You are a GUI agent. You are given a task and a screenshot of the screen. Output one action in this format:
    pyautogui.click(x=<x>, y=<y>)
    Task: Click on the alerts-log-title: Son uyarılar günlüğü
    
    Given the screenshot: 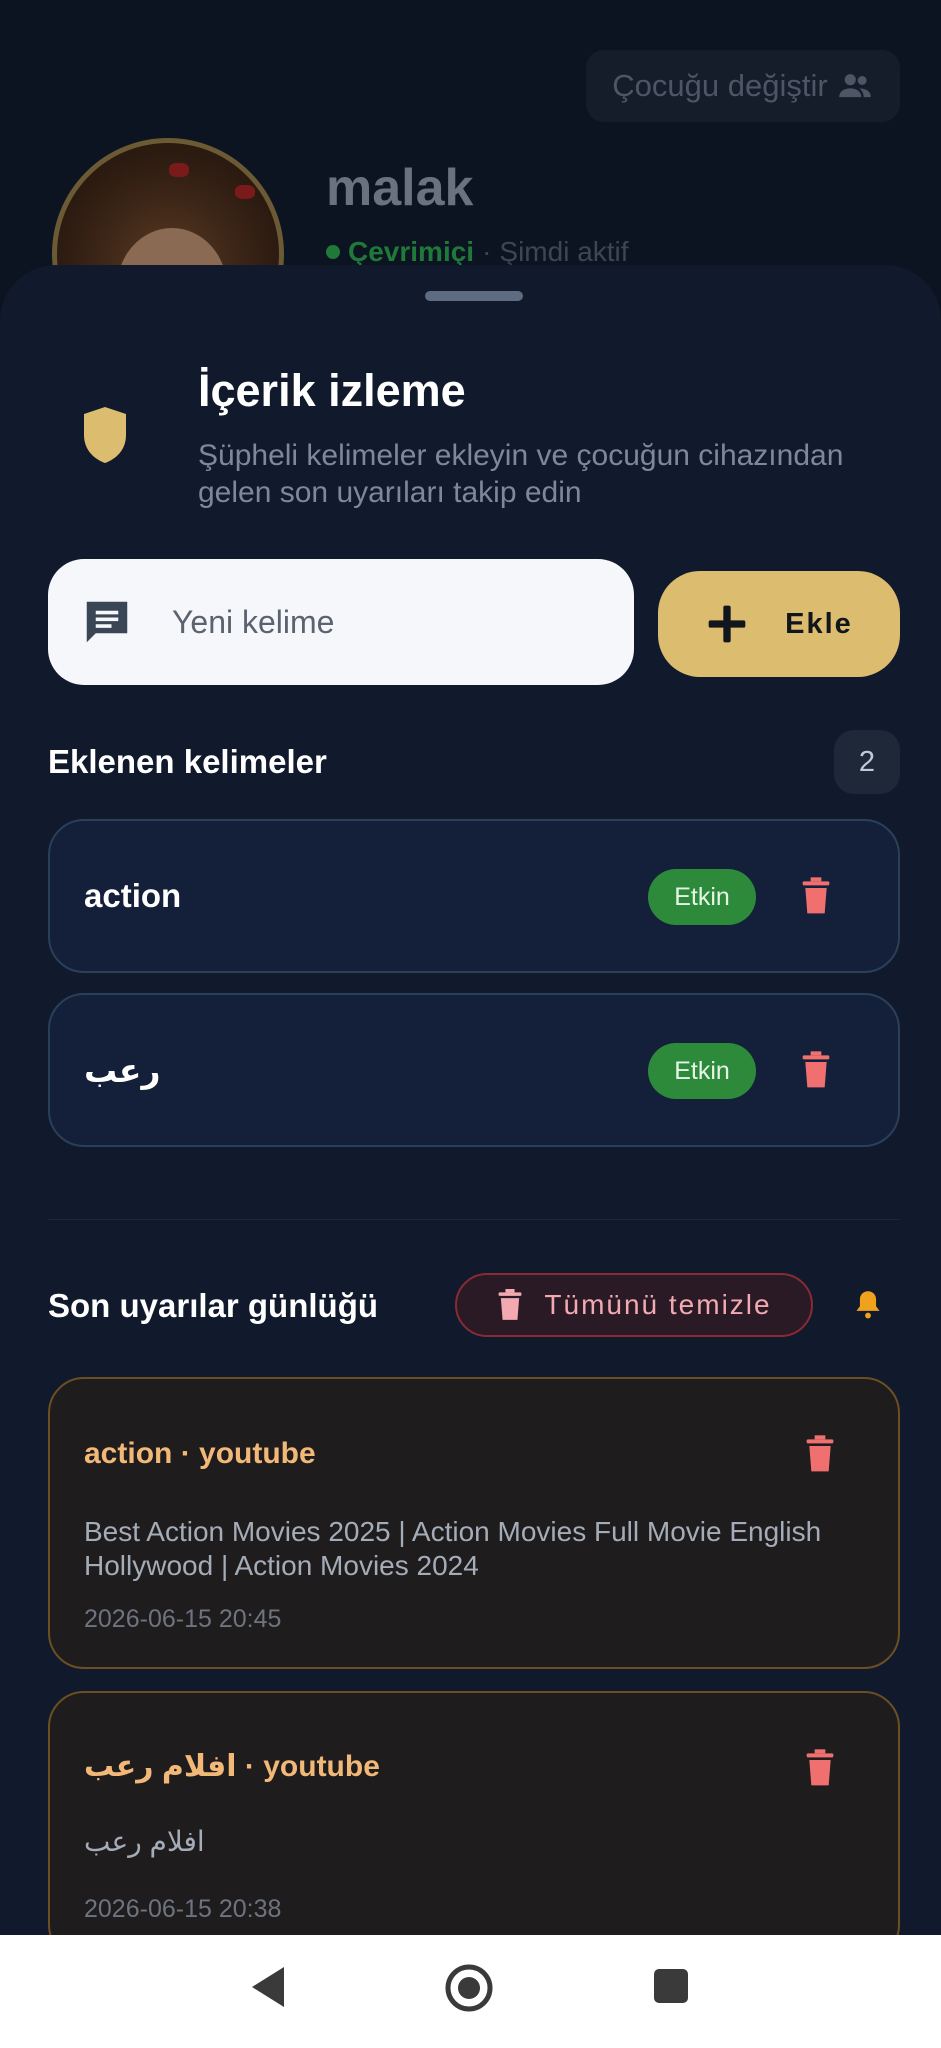 What is the action you would take?
    pyautogui.click(x=213, y=1305)
    